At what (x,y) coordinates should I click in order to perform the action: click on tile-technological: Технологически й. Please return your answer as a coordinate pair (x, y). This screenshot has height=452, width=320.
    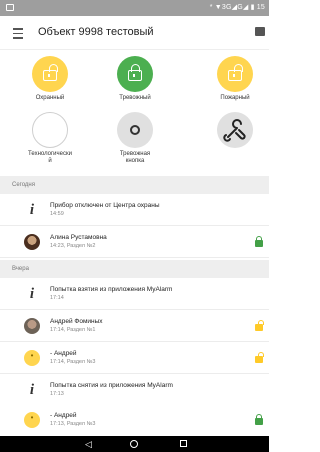
    Looking at the image, I should click on (50, 138).